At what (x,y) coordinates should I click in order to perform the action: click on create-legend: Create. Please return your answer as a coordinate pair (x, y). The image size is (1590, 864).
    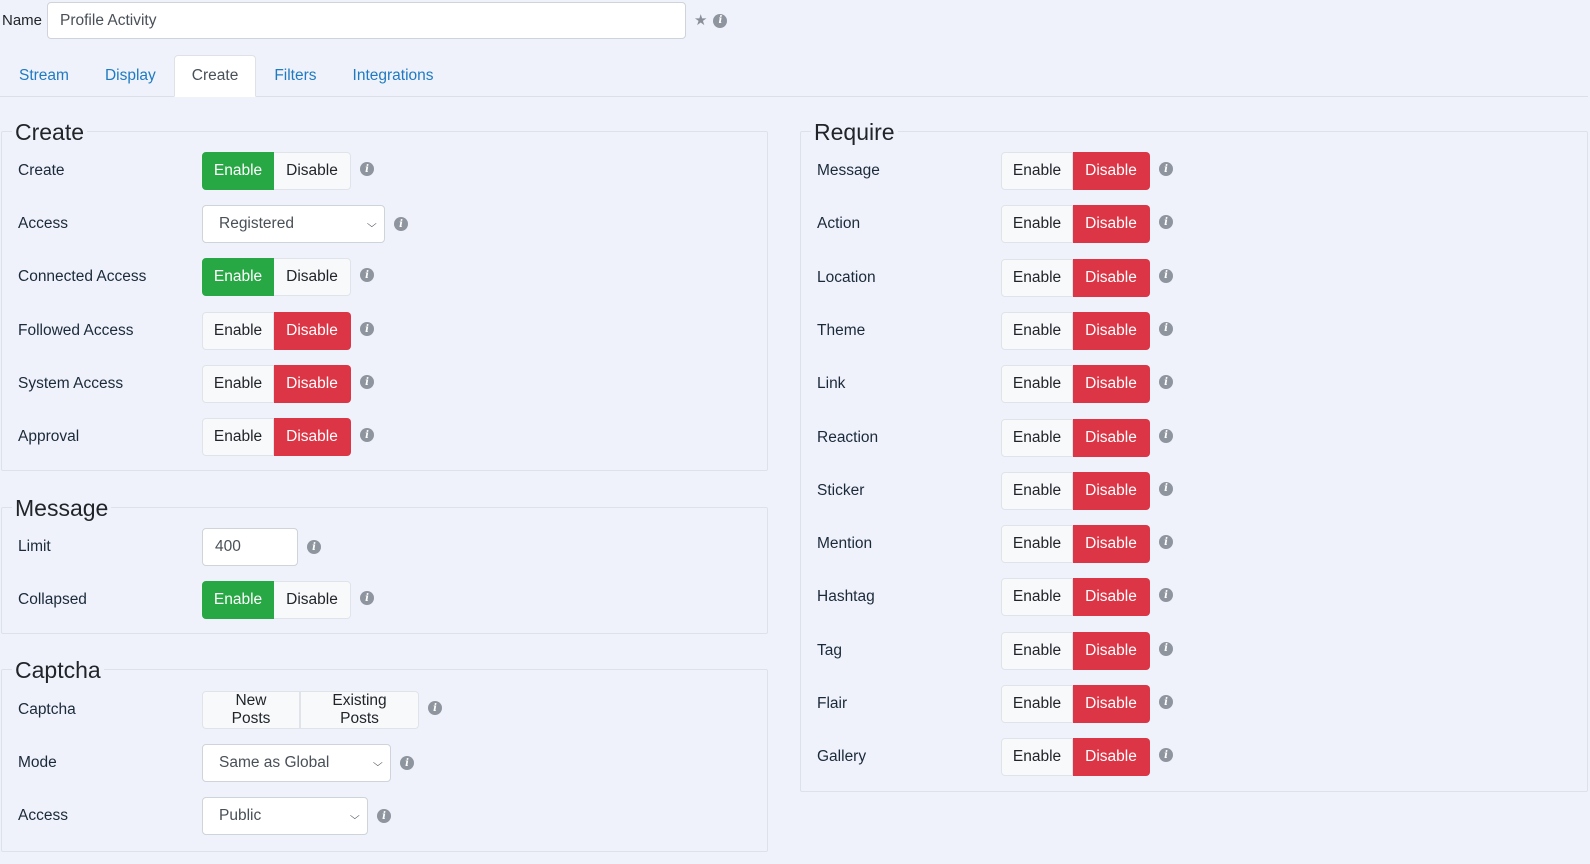
    Looking at the image, I should click on (50, 132).